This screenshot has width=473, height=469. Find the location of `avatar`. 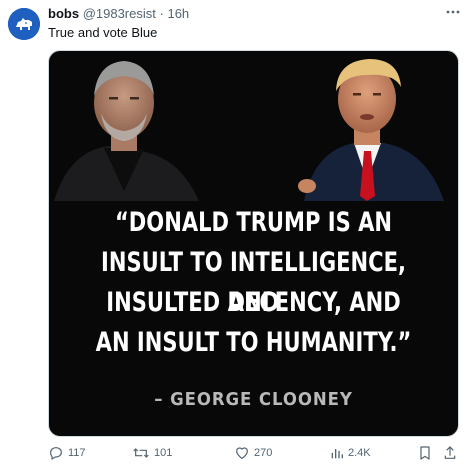

avatar is located at coordinates (24, 24).